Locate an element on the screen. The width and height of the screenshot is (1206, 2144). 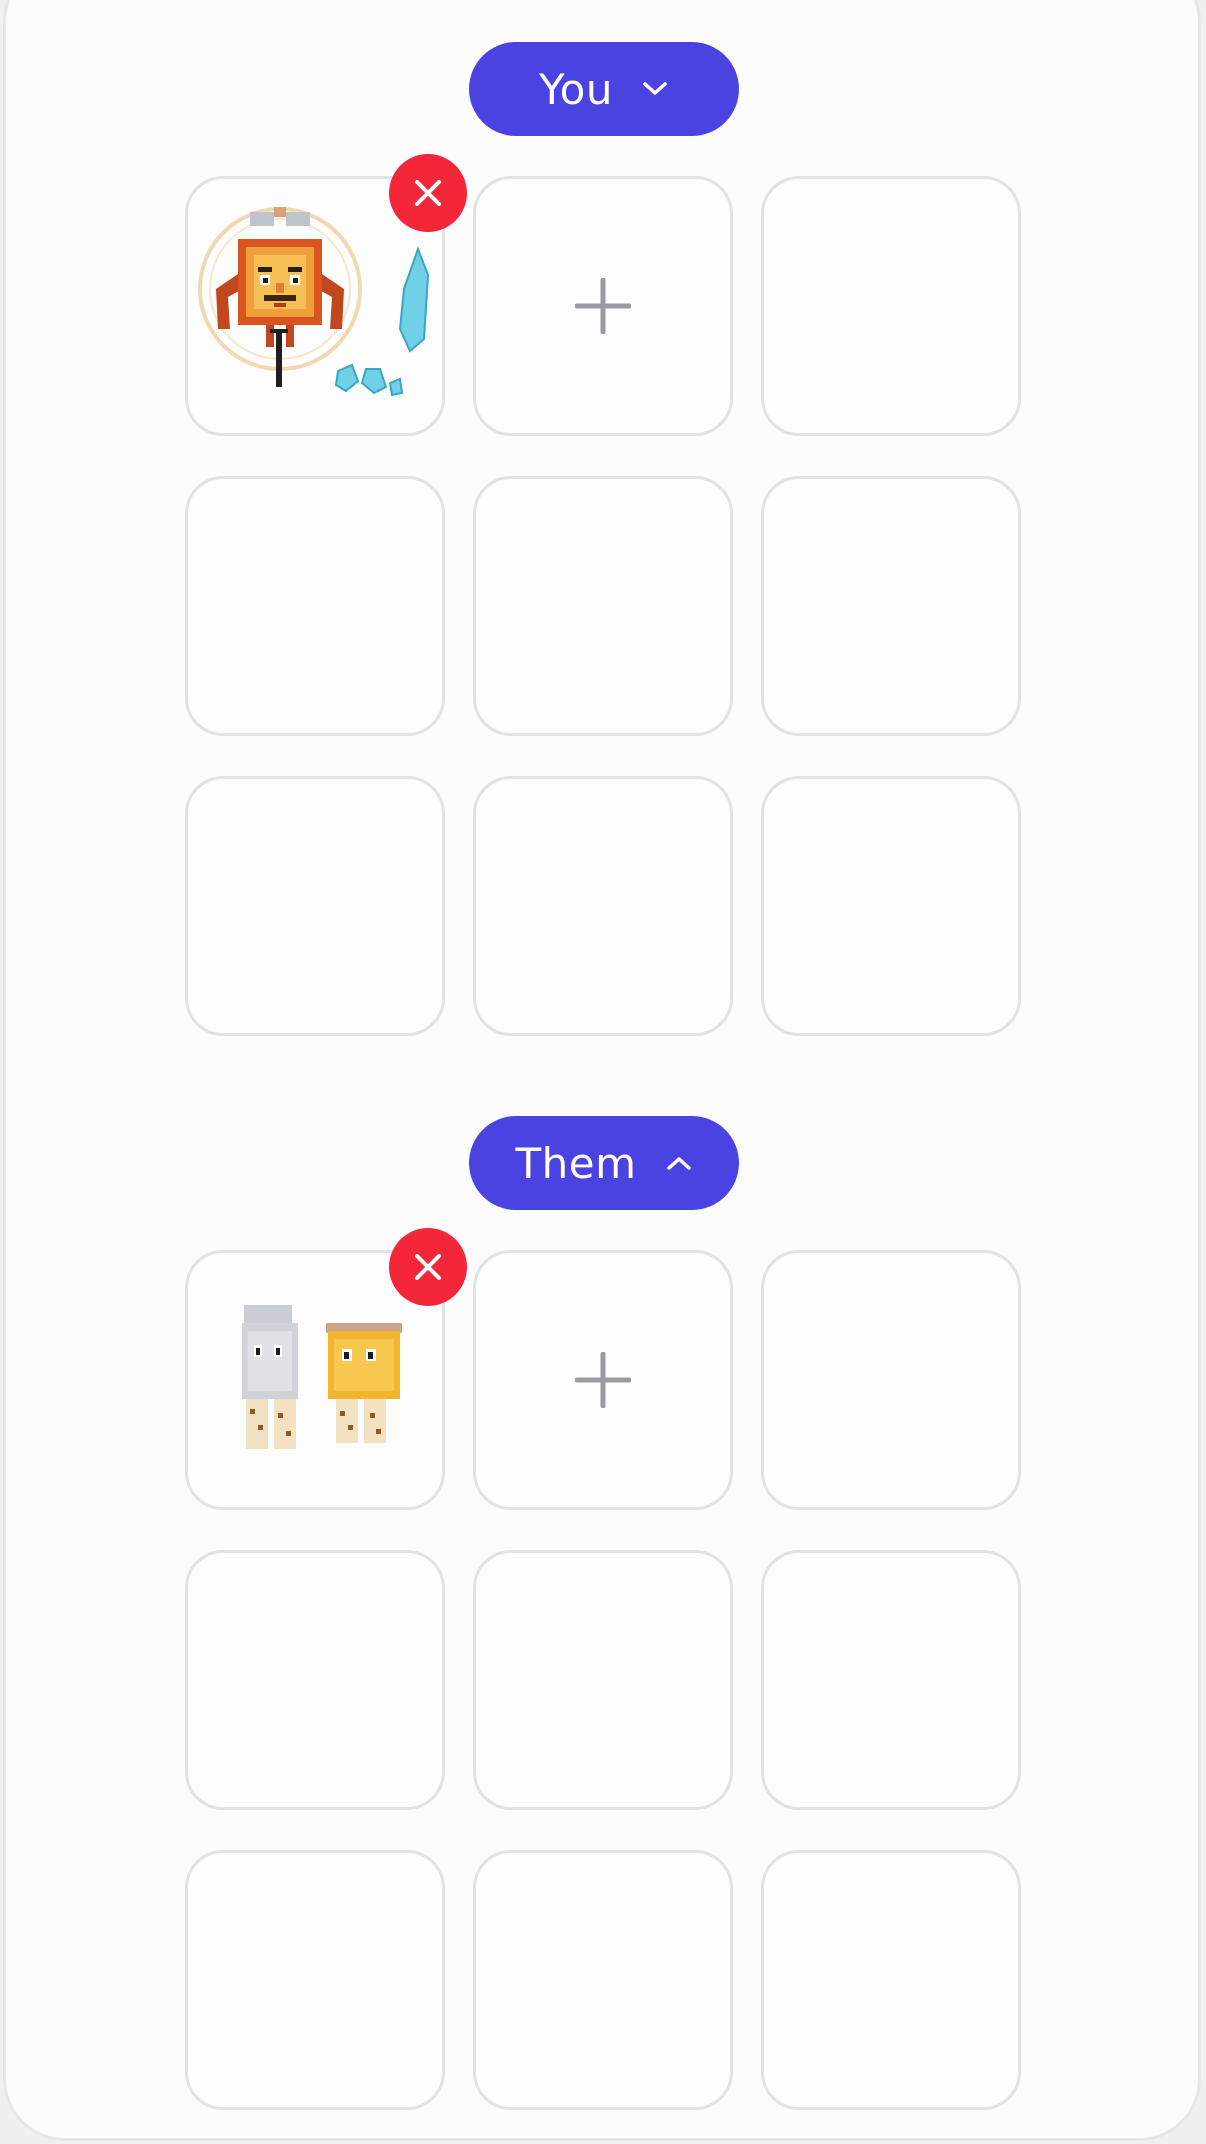
them-toggle-button: Them is located at coordinates (604, 1163).